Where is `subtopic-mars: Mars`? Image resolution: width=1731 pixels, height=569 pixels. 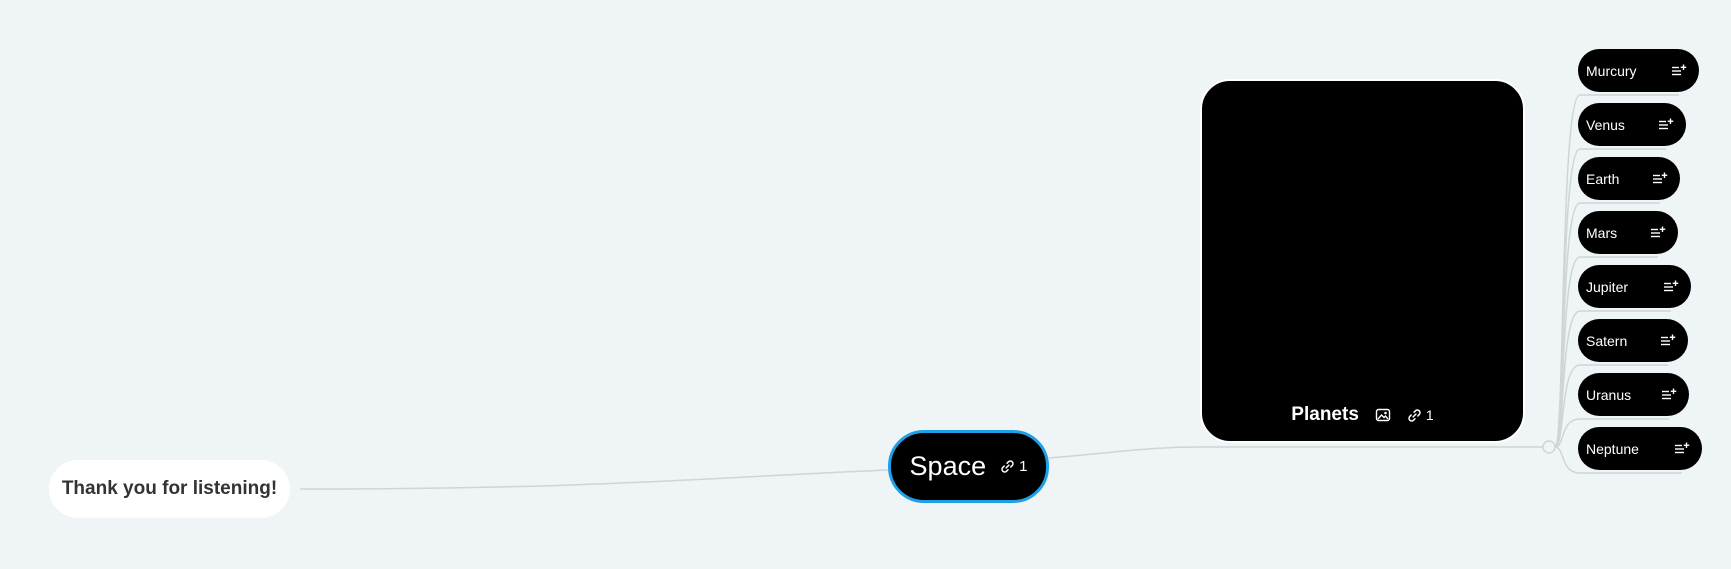 subtopic-mars: Mars is located at coordinates (1628, 232).